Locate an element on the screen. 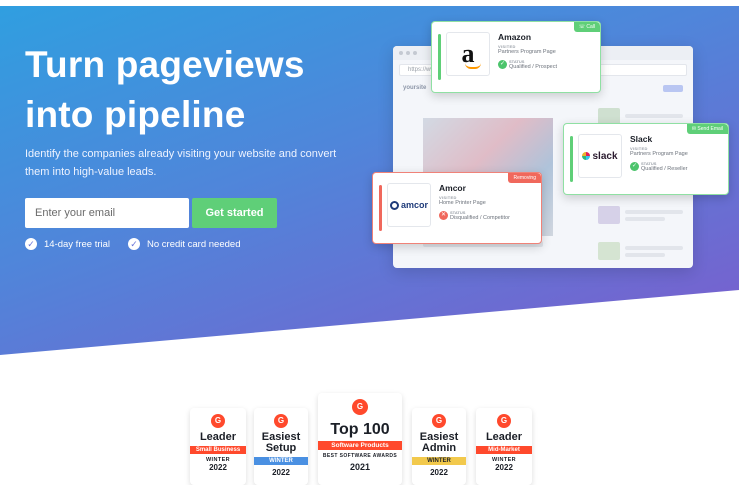 The height and width of the screenshot is (485, 739). get-started-button: Get started is located at coordinates (234, 213).